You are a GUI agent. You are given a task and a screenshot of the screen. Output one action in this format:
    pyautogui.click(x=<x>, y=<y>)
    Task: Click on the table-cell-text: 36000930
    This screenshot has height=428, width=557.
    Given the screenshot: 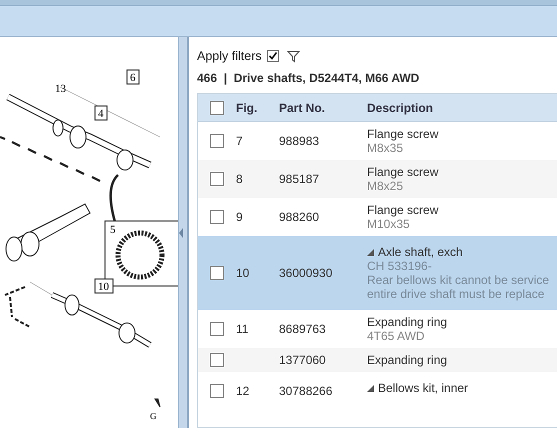 What is the action you would take?
    pyautogui.click(x=306, y=273)
    